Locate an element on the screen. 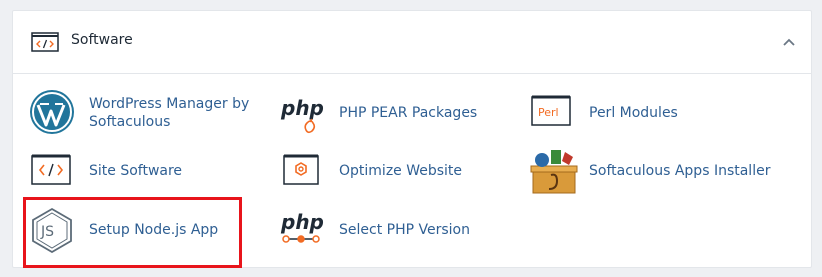 This screenshot has width=822, height=277. optimize-gear-icon is located at coordinates (304, 178).